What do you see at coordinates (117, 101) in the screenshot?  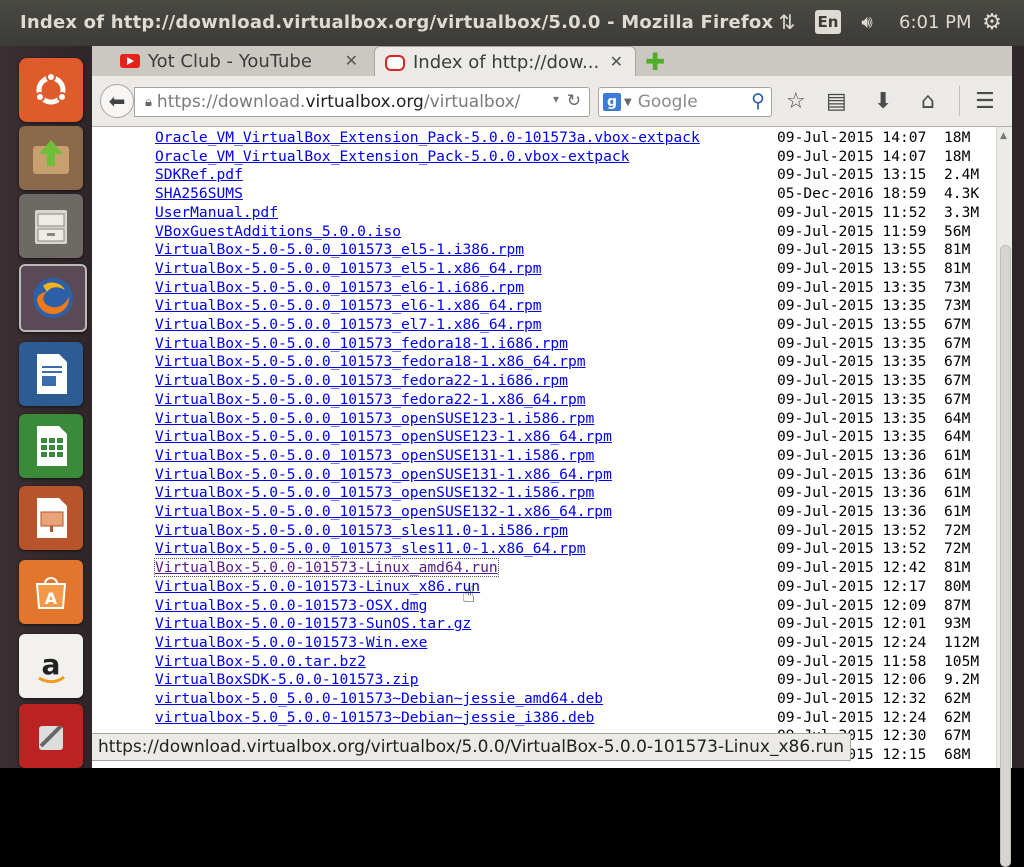 I see `back-button: ⬅` at bounding box center [117, 101].